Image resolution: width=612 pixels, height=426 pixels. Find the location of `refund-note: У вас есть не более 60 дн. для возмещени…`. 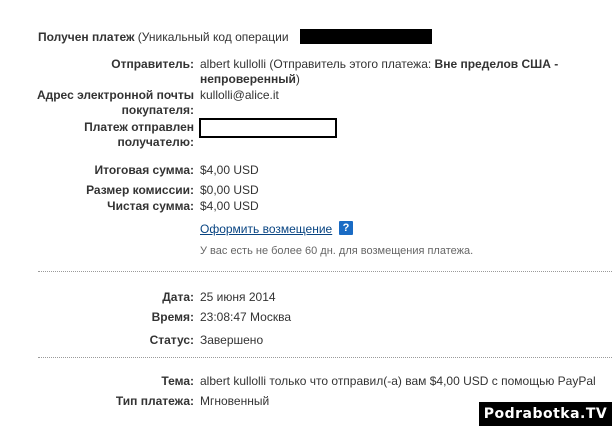

refund-note: У вас есть не более 60 дн. для возмещени… is located at coordinates (337, 251).